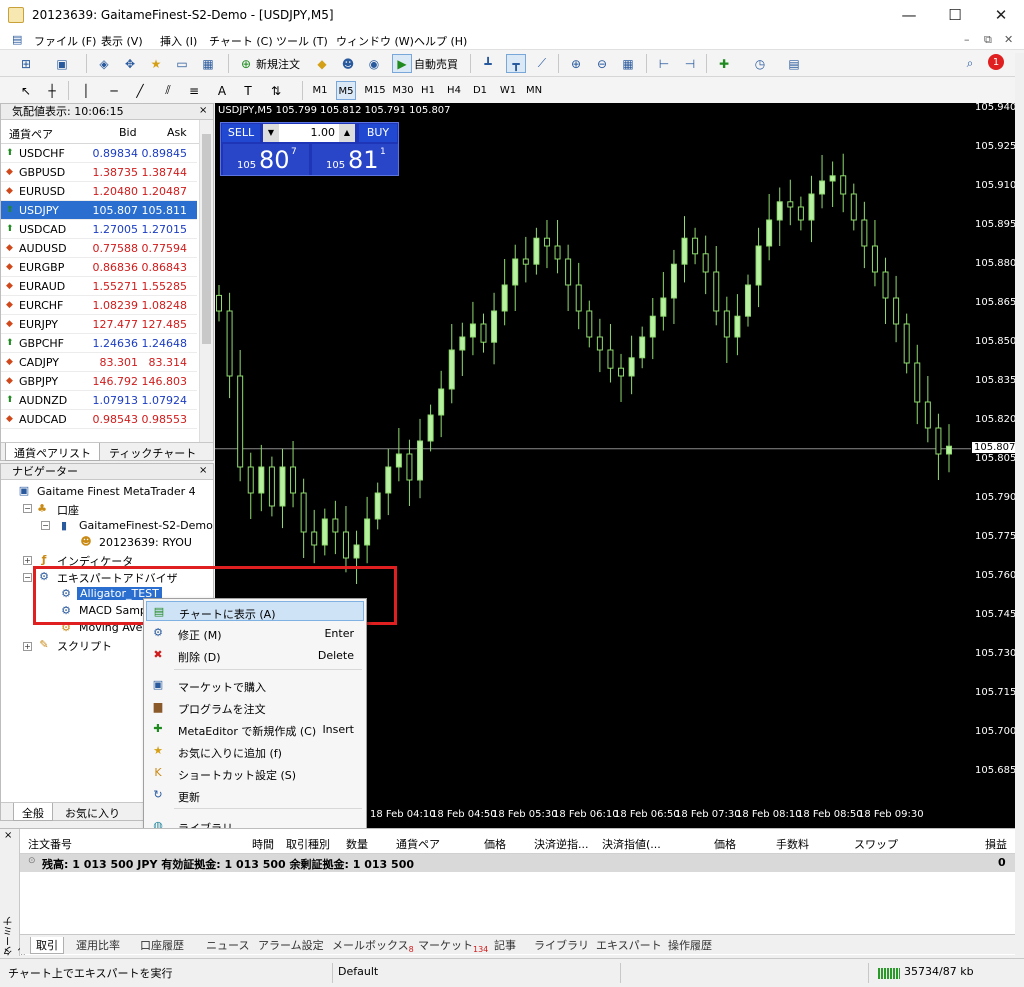 Image resolution: width=1024 pixels, height=987 pixels. Describe the element at coordinates (194, 90) in the screenshot. I see `fibonacci-icon: ≡` at that location.